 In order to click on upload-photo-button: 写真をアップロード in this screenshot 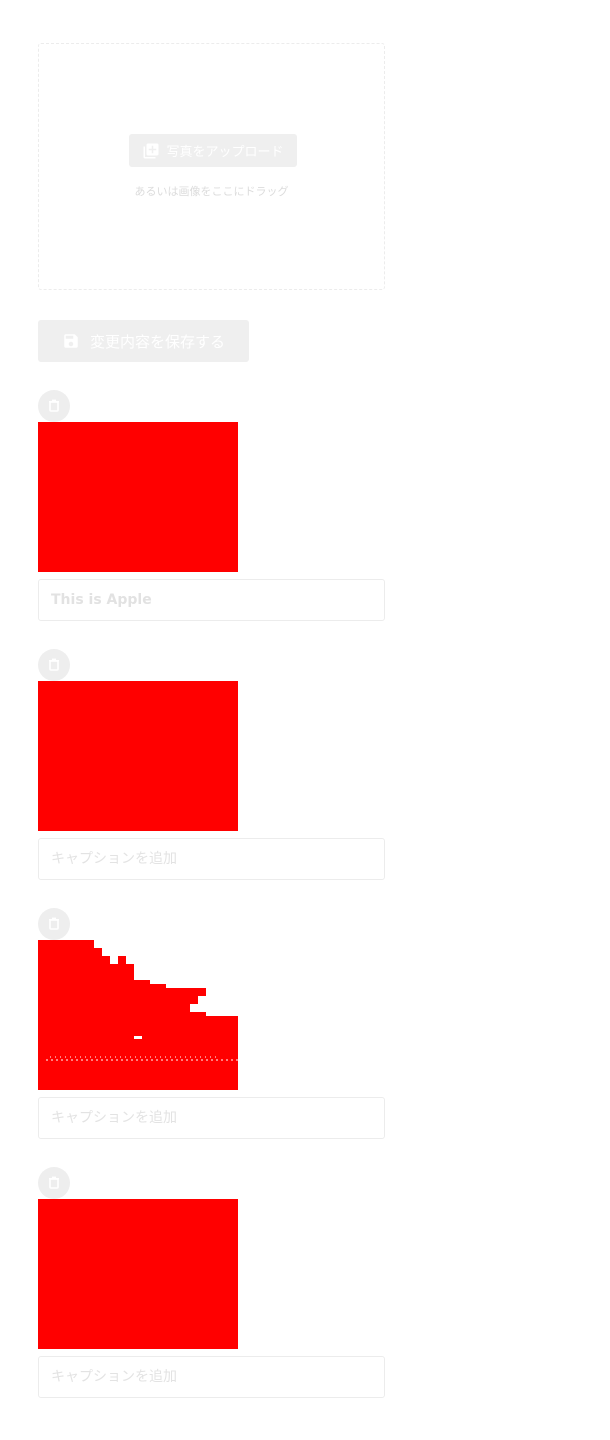, I will do `click(213, 150)`.